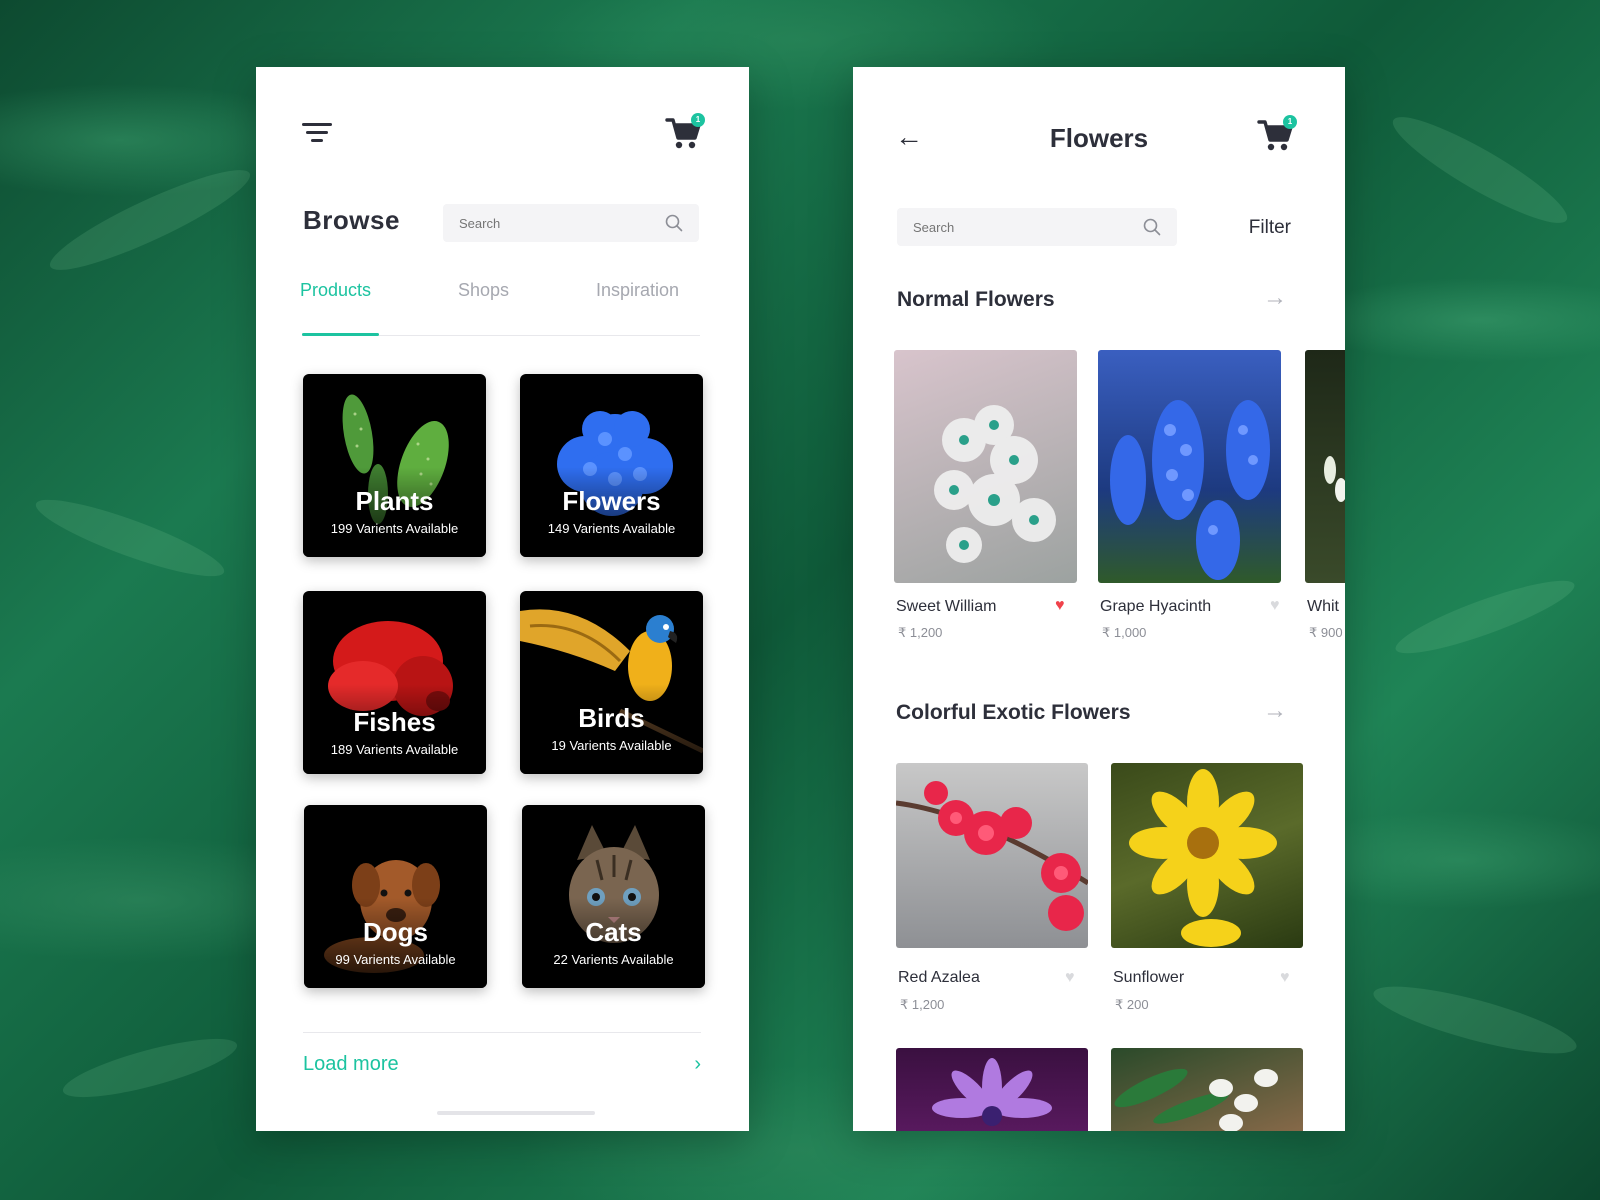 The width and height of the screenshot is (1600, 1200). I want to click on category-card-dogs: Dogs 99 Varients Available, so click(395, 896).